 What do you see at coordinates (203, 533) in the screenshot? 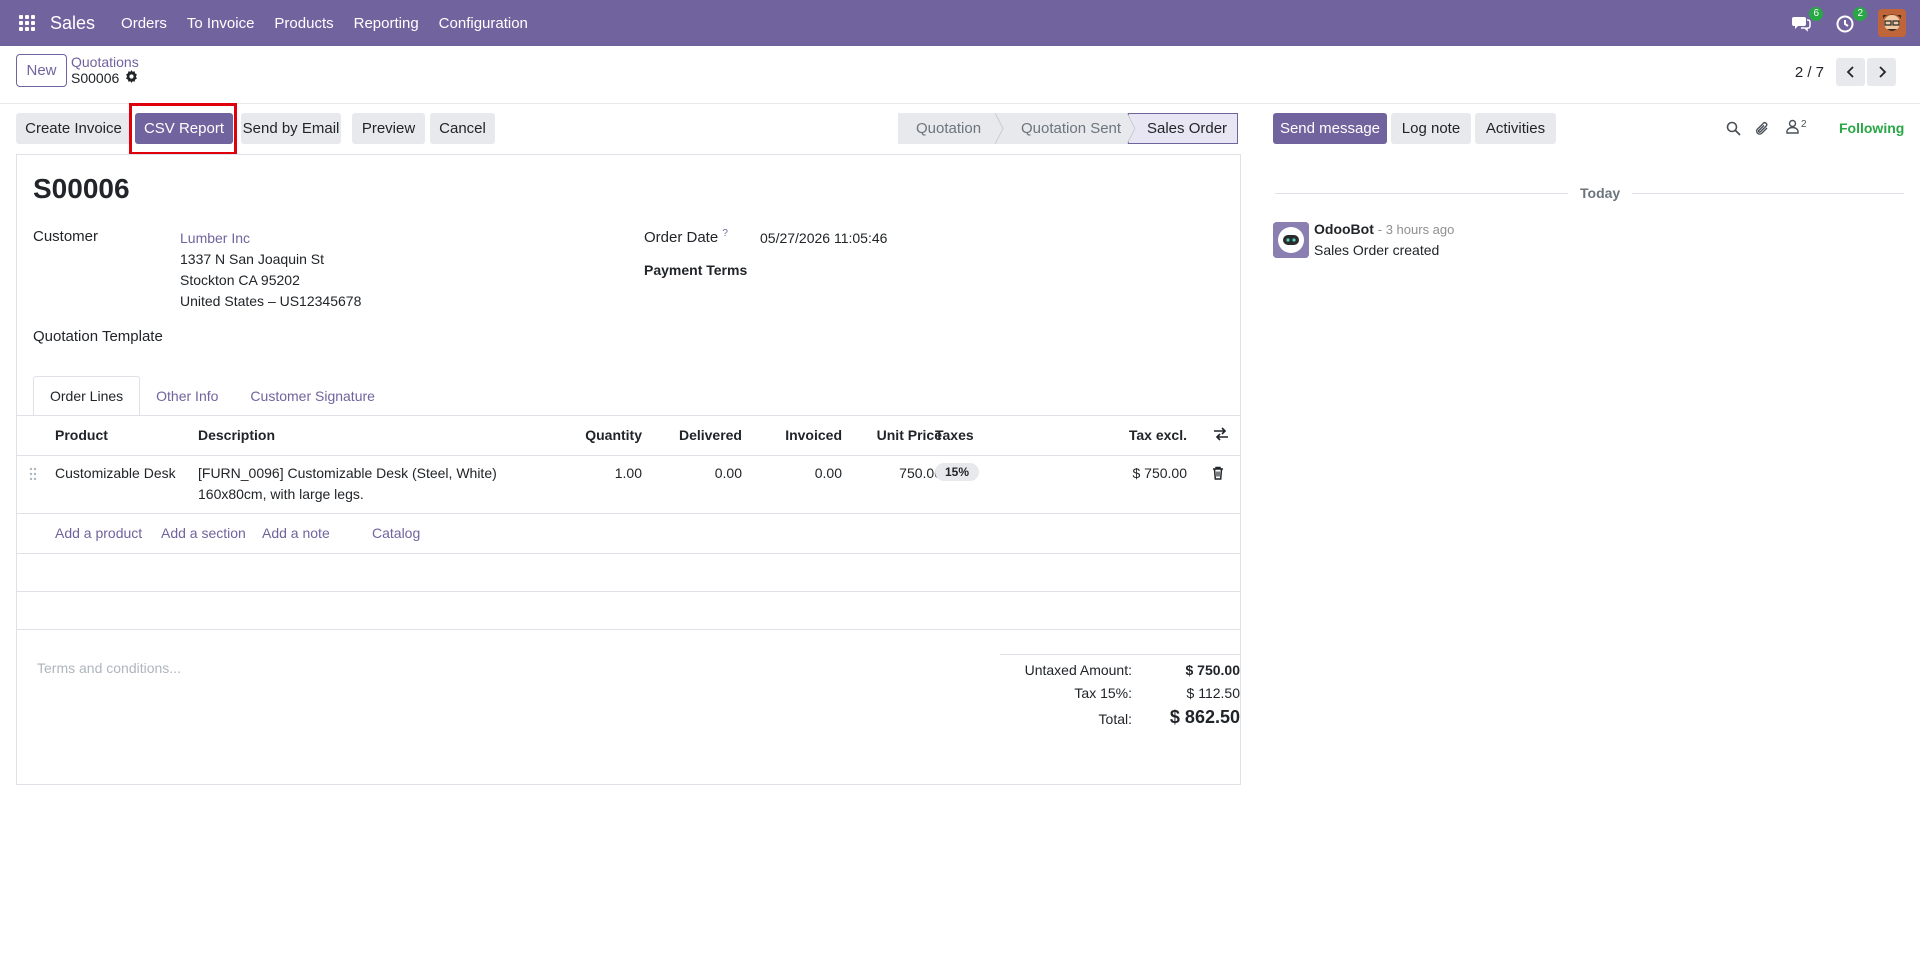
I see `add-section-link: Add a section` at bounding box center [203, 533].